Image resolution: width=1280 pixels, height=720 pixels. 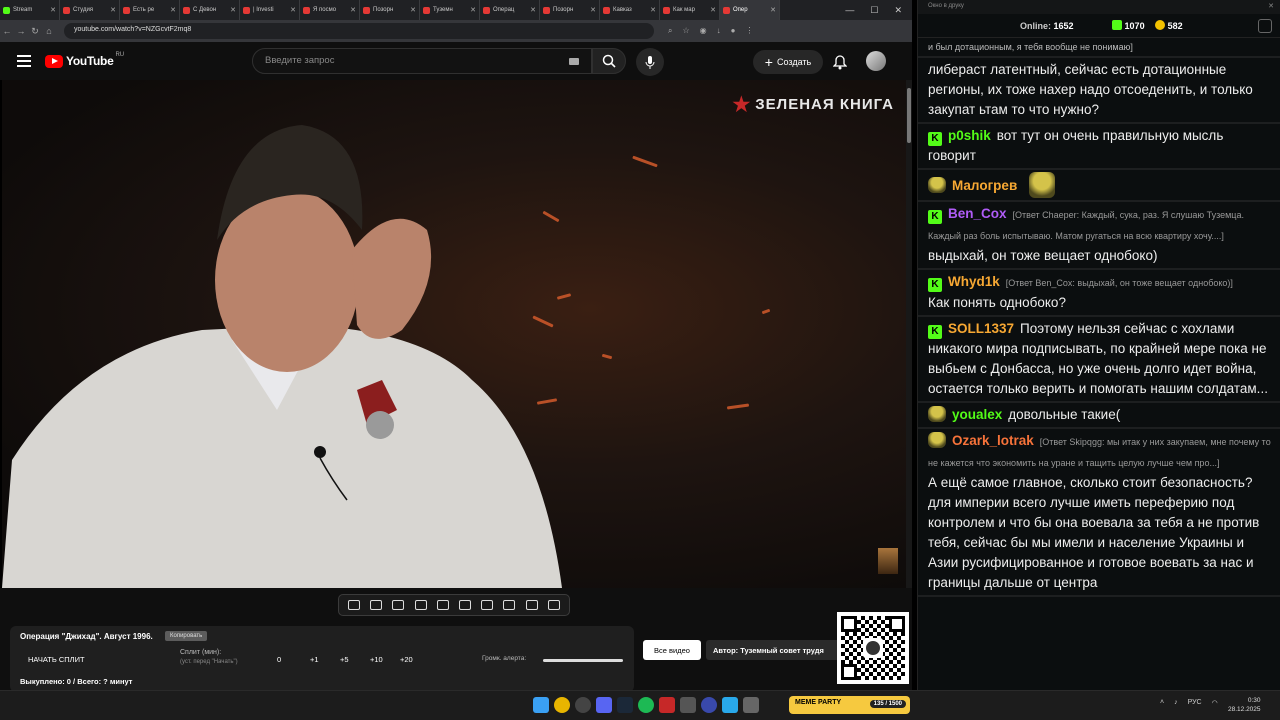 What do you see at coordinates (1099, 186) in the screenshot?
I see `chat-message: Малогрев` at bounding box center [1099, 186].